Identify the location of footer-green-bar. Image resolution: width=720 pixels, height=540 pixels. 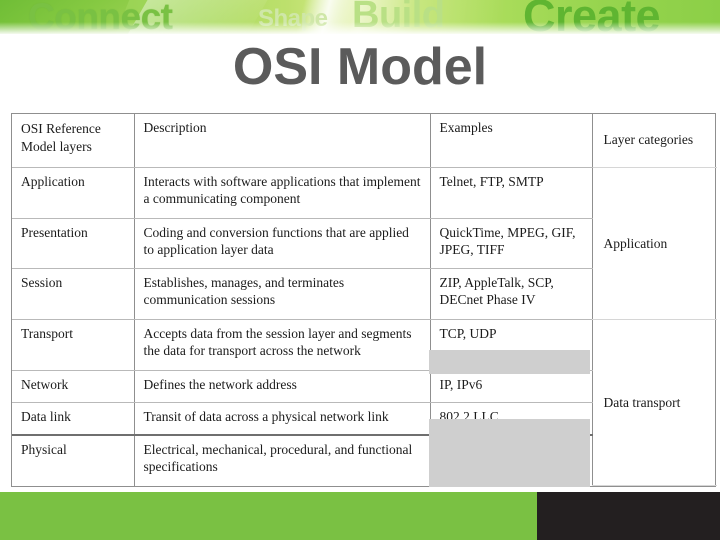
(268, 516).